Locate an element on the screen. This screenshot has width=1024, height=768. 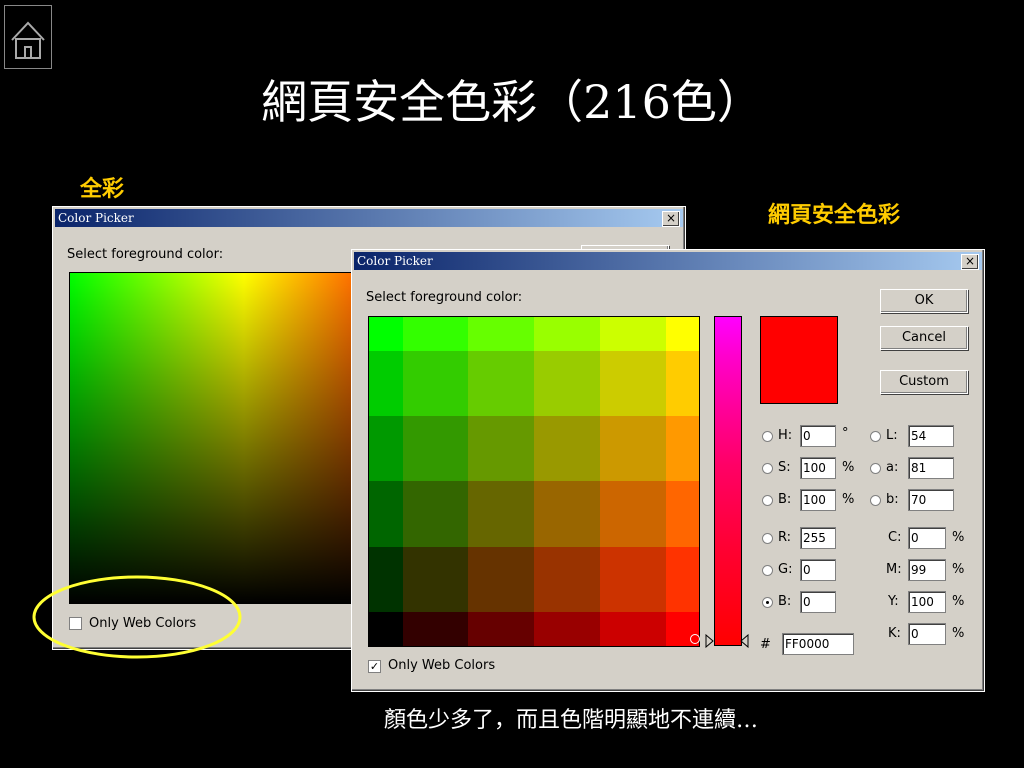
r-input: 255 is located at coordinates (818, 538).